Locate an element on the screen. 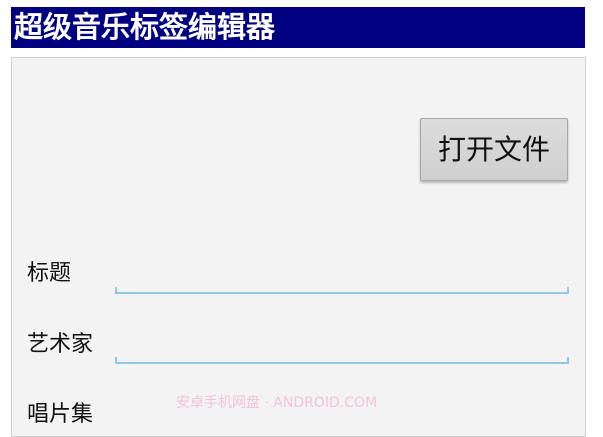 This screenshot has width=603, height=437. artist-underline is located at coordinates (342, 363).